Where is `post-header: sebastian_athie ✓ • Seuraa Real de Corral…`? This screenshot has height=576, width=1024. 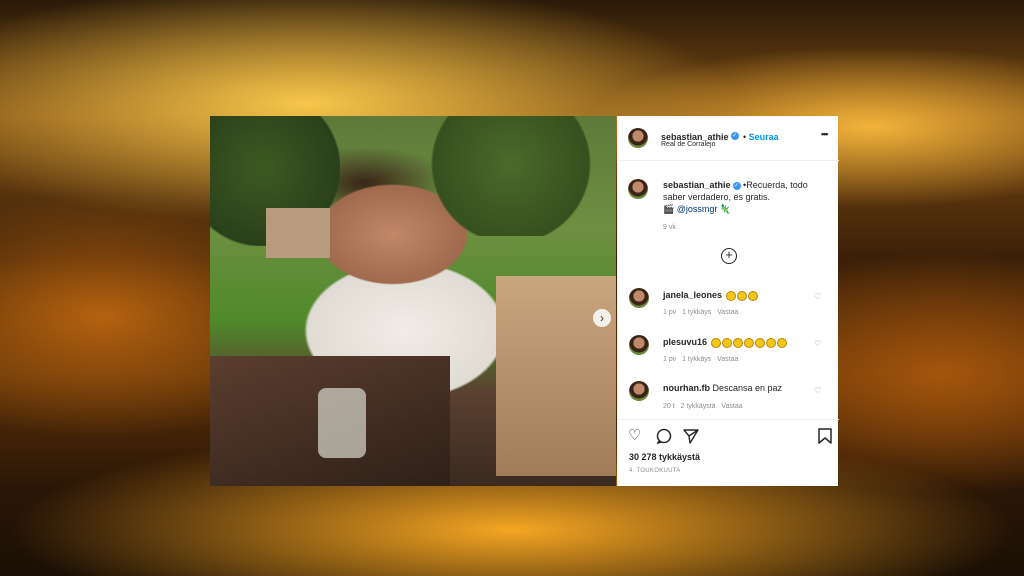 post-header: sebastian_athie ✓ • Seuraa Real de Corral… is located at coordinates (728, 138).